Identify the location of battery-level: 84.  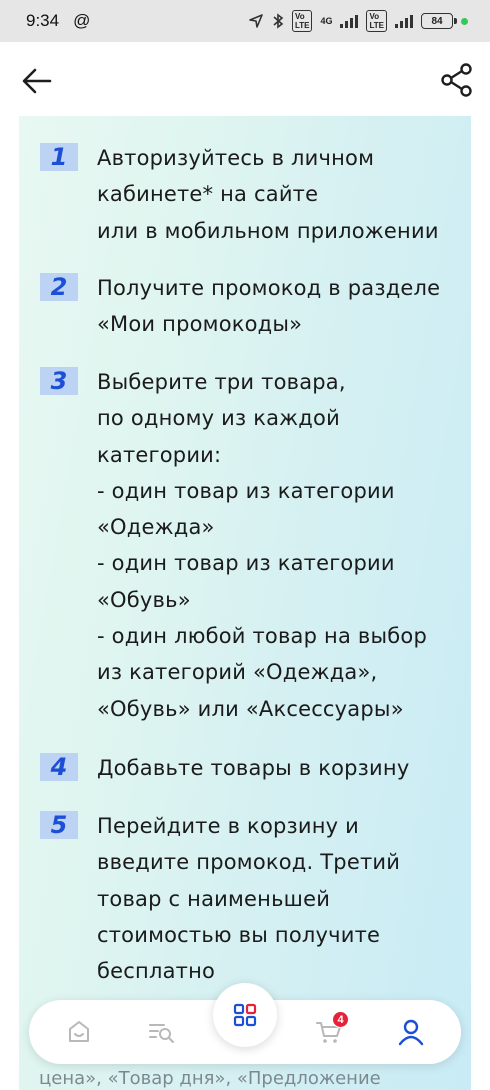
(437, 21).